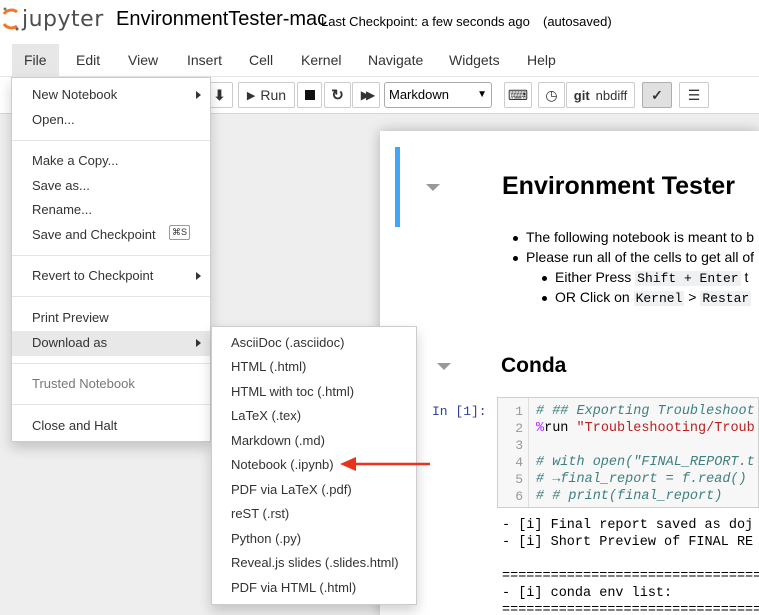  I want to click on download-latex: LaTeX (.tex), so click(266, 415).